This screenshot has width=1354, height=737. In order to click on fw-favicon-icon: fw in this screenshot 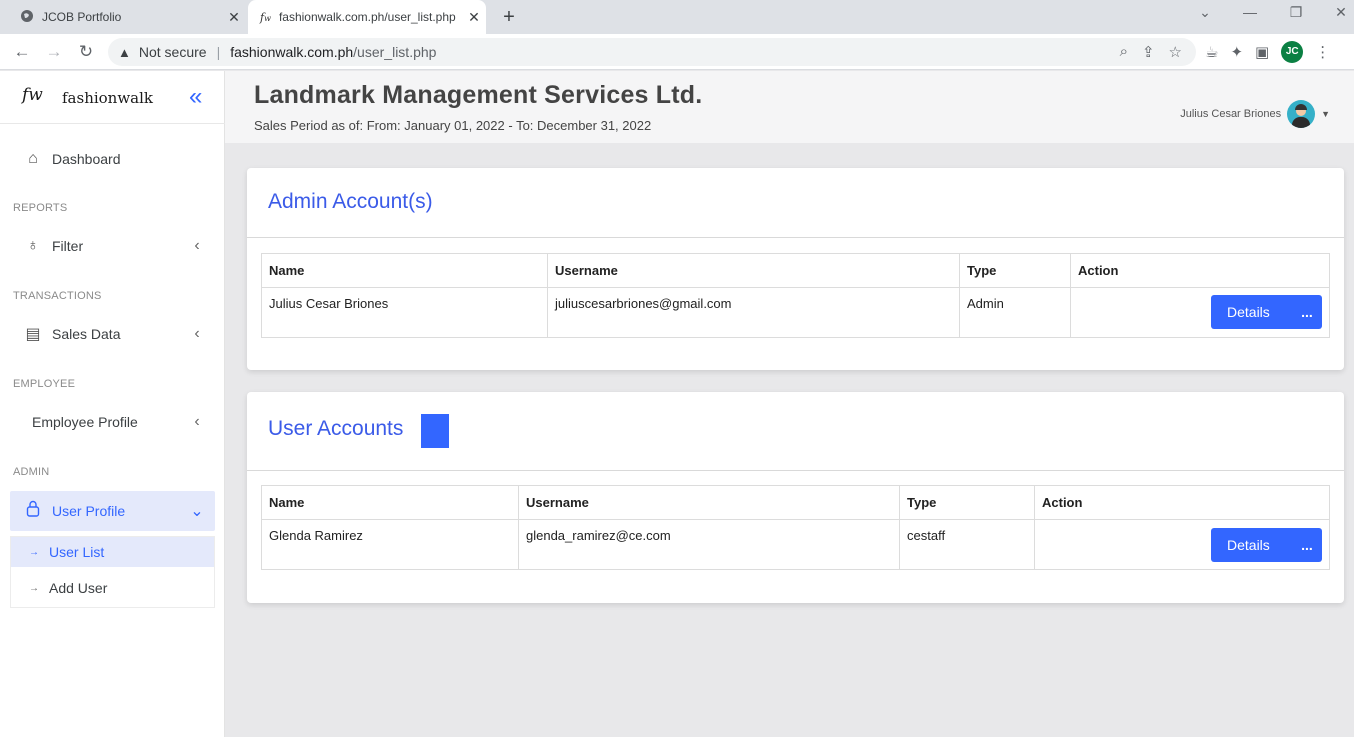, I will do `click(265, 17)`.